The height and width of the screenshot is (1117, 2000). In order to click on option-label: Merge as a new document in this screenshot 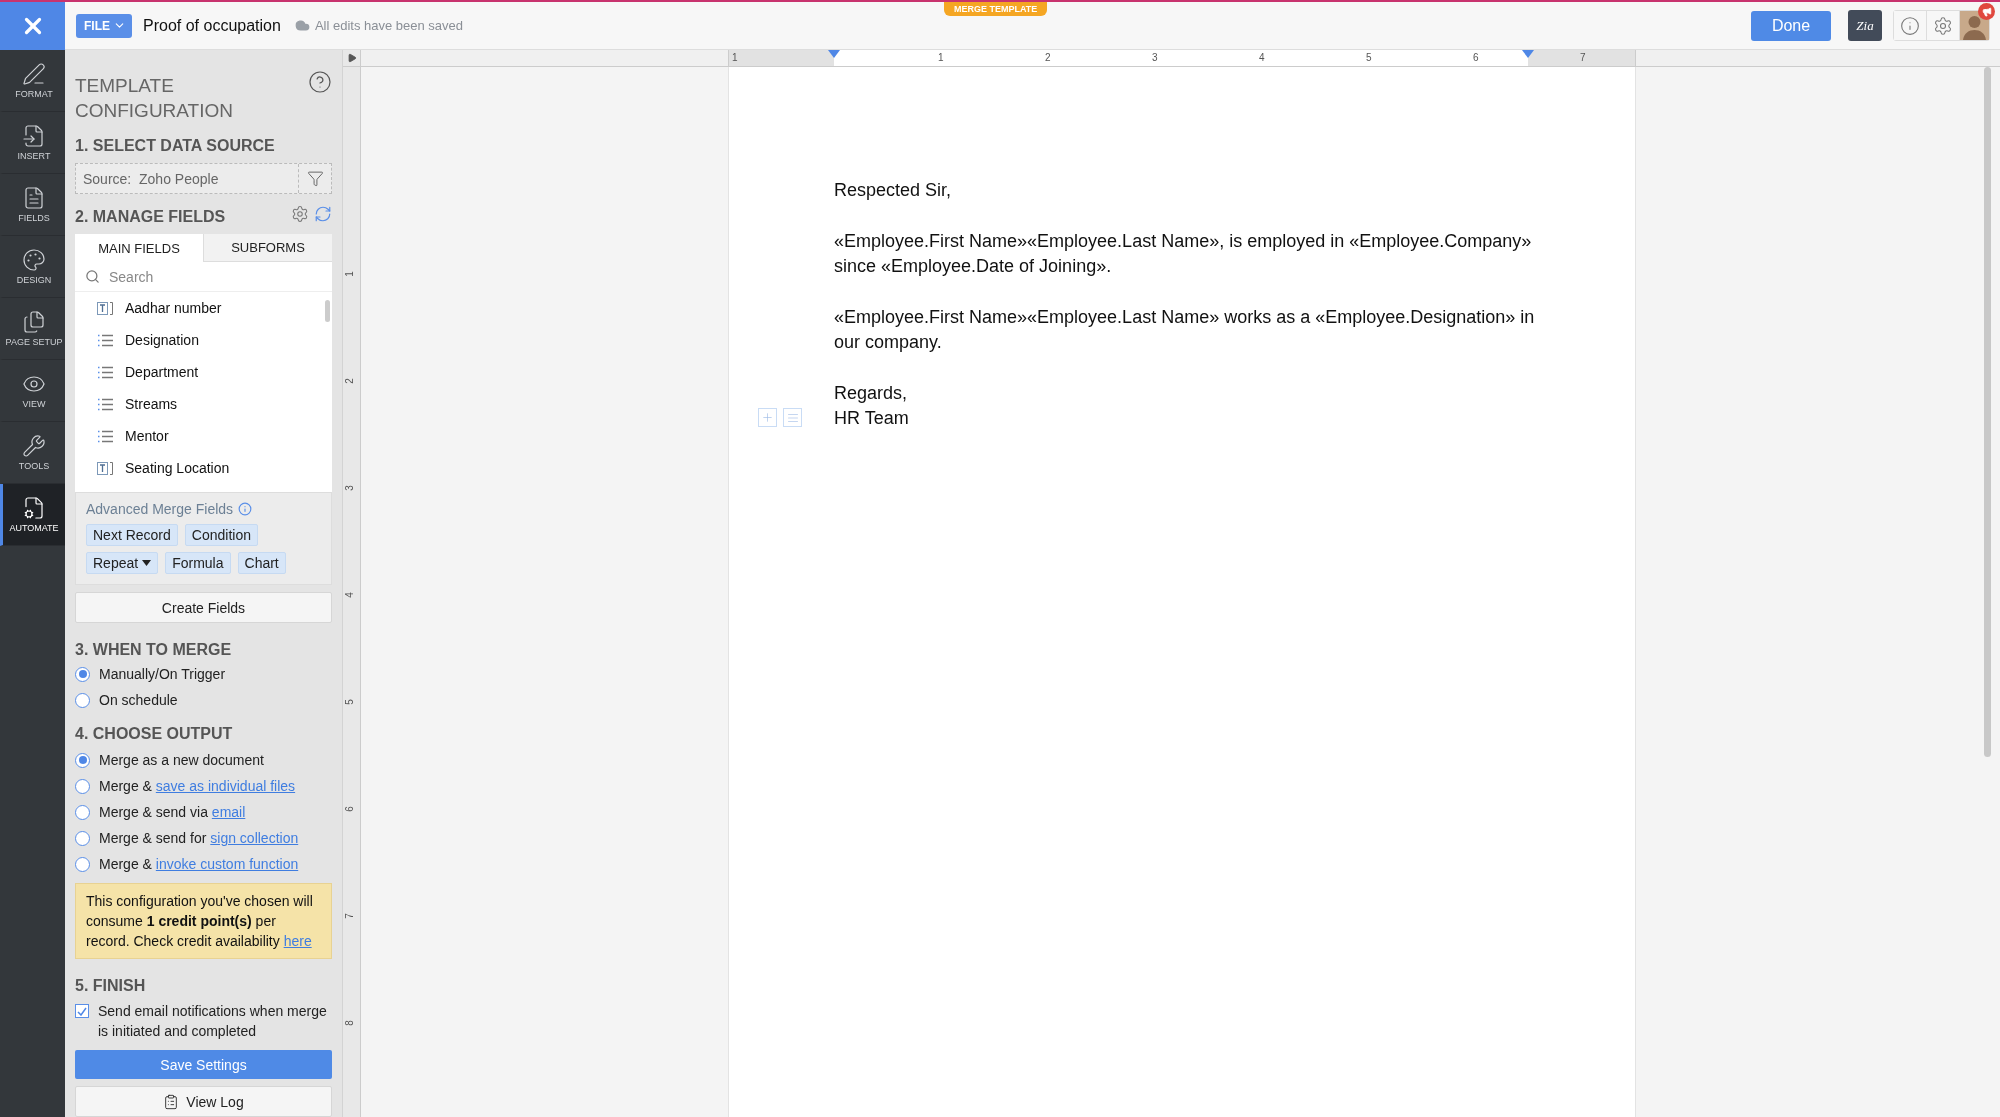, I will do `click(181, 760)`.